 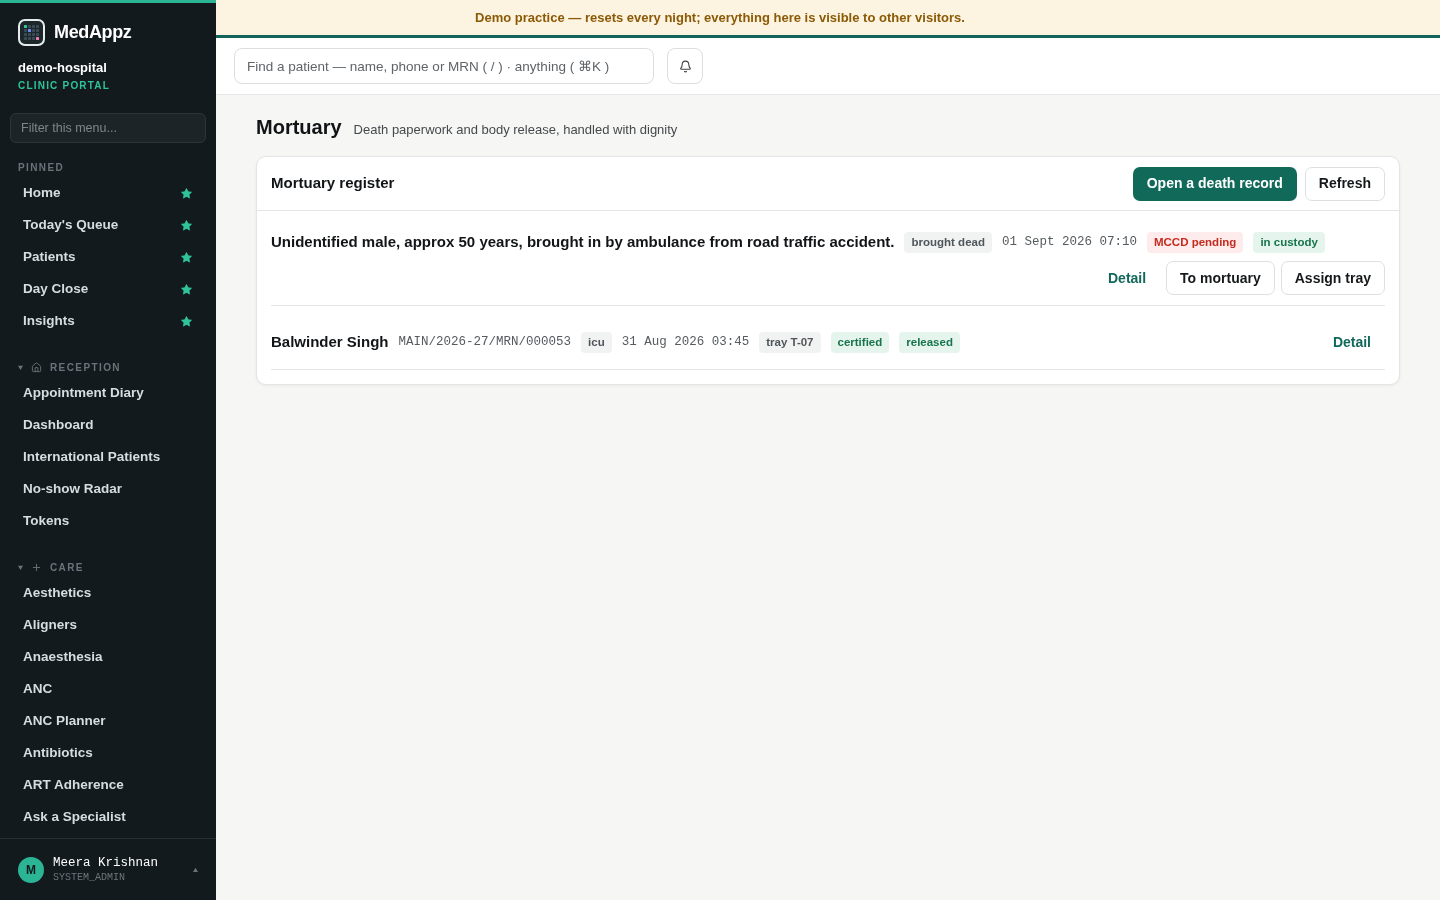 I want to click on nav-item: Home, so click(x=108, y=193).